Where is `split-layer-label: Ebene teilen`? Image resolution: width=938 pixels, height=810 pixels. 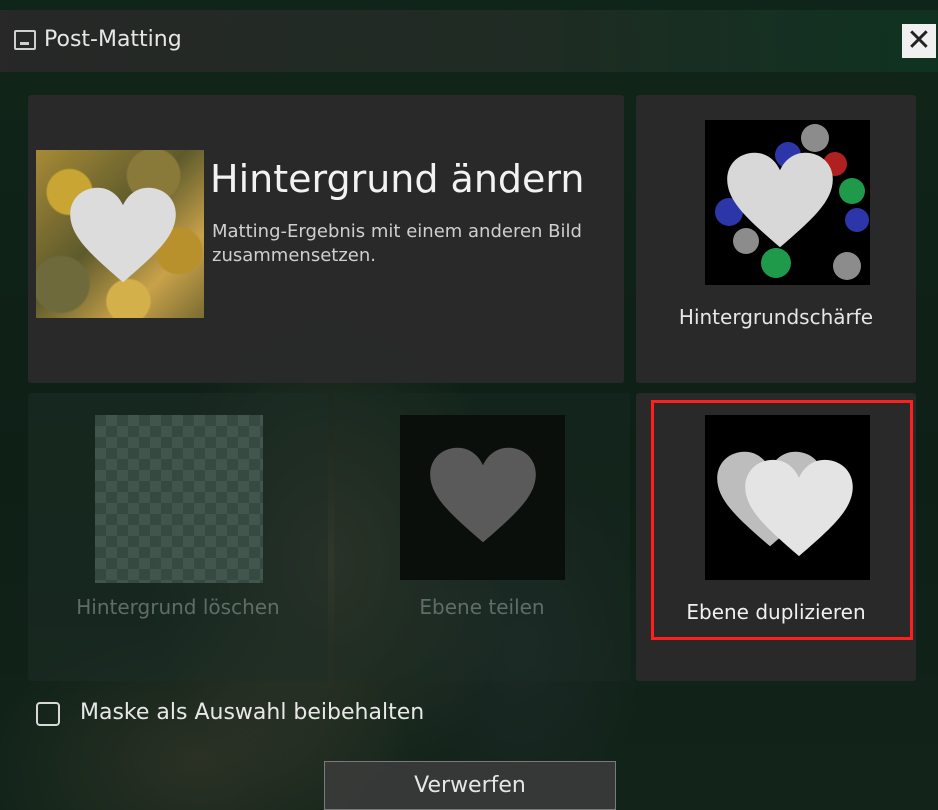
split-layer-label: Ebene teilen is located at coordinates (482, 607).